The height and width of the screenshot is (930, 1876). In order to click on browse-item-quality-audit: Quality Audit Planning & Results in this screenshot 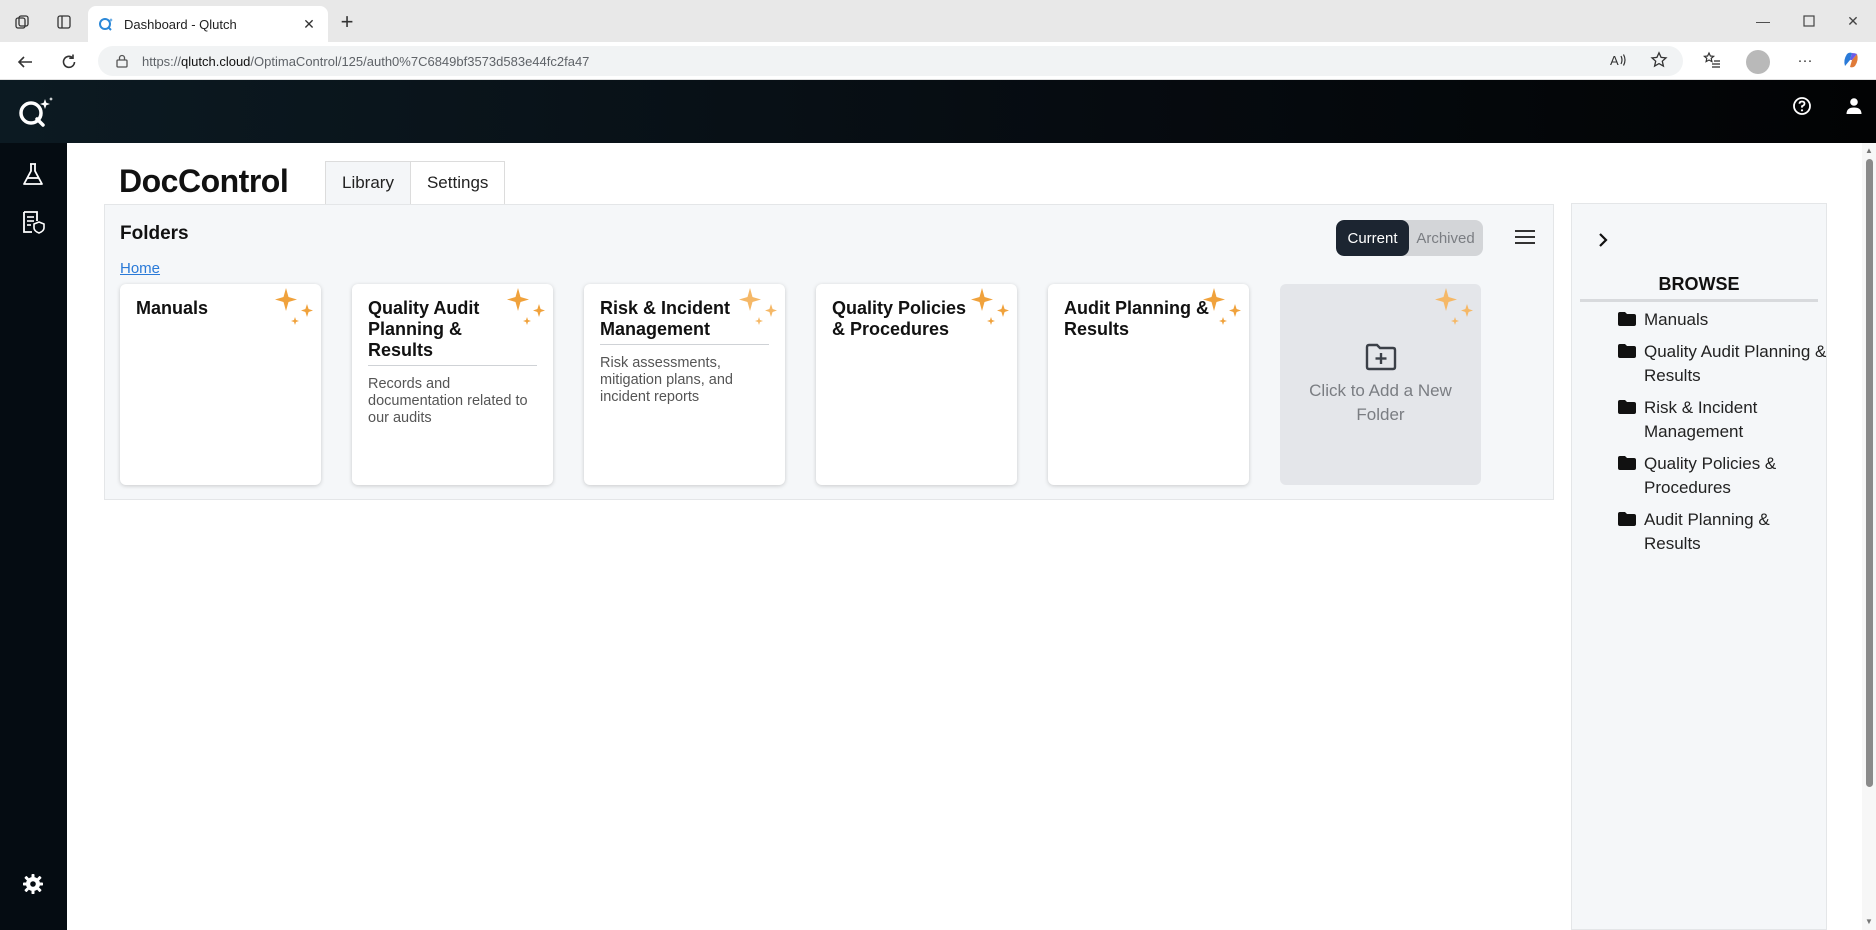, I will do `click(1700, 364)`.